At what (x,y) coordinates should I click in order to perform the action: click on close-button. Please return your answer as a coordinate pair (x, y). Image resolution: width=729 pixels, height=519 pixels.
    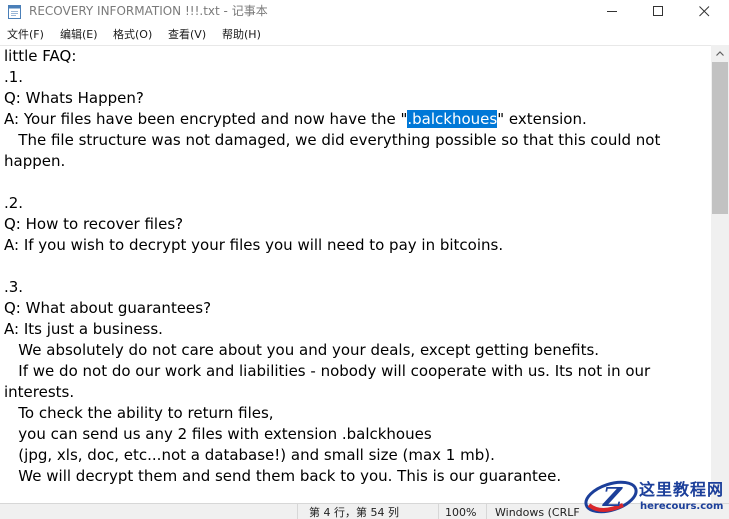
    Looking at the image, I should click on (705, 11).